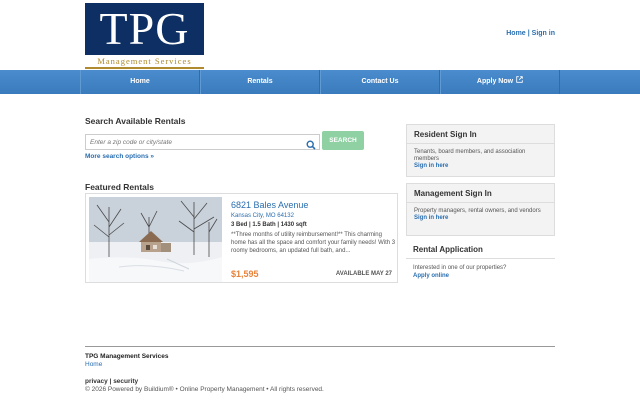 The height and width of the screenshot is (400, 640). Describe the element at coordinates (262, 216) in the screenshot. I see `listing-city: Kansas City, MO 64132` at that location.